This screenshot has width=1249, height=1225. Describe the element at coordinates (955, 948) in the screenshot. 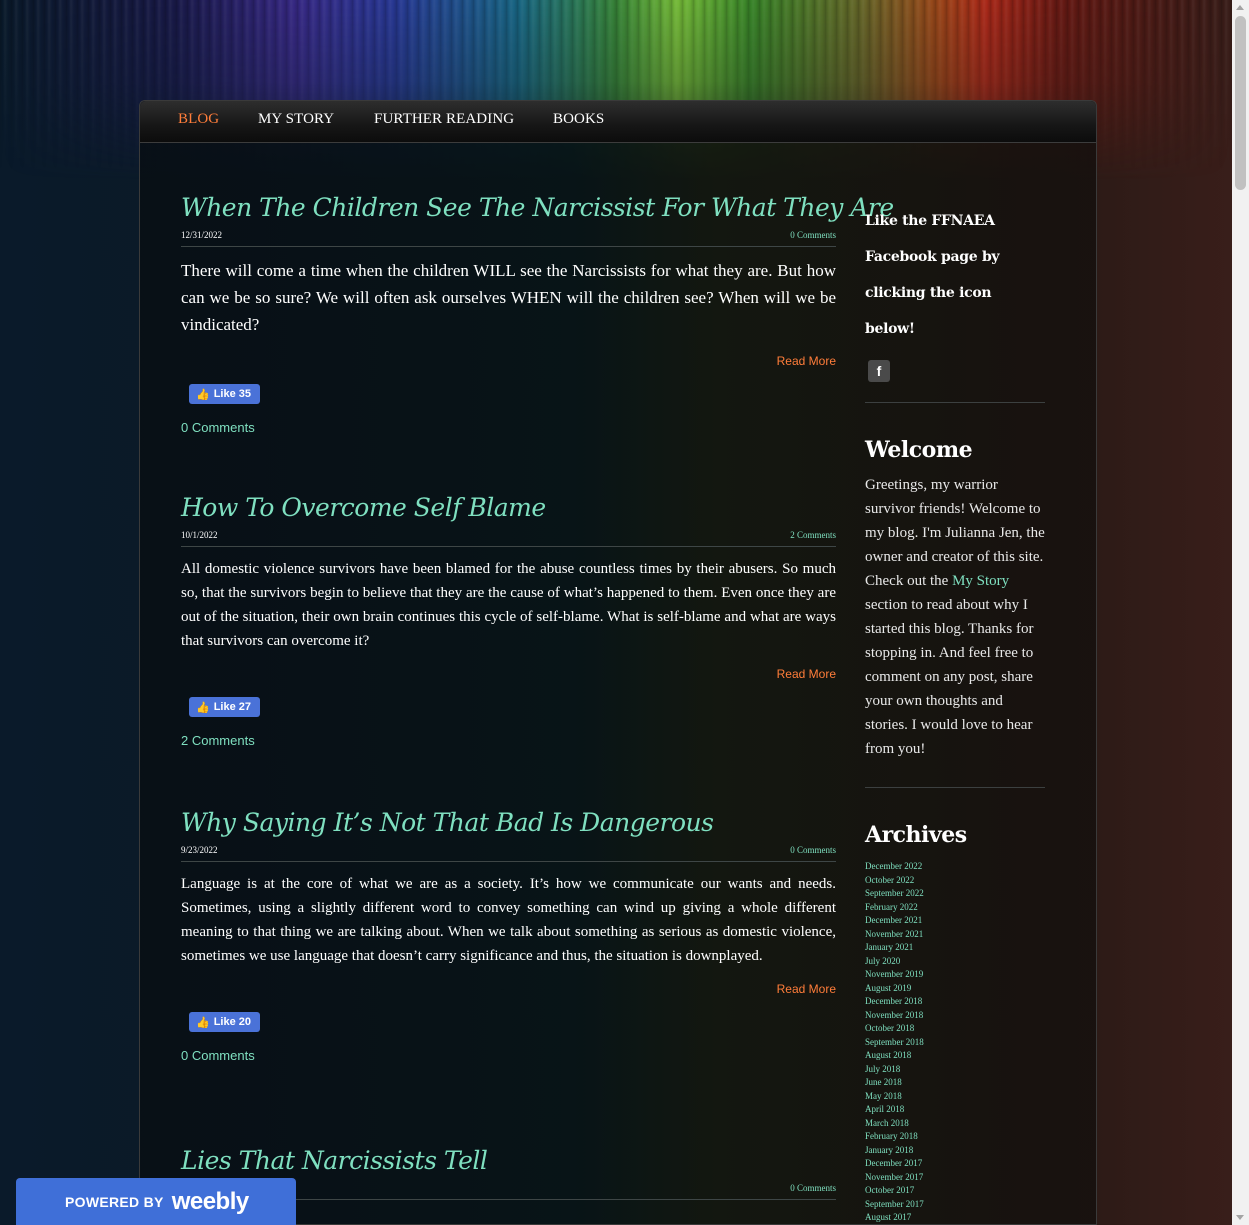

I see `archive-link: January 2021` at that location.